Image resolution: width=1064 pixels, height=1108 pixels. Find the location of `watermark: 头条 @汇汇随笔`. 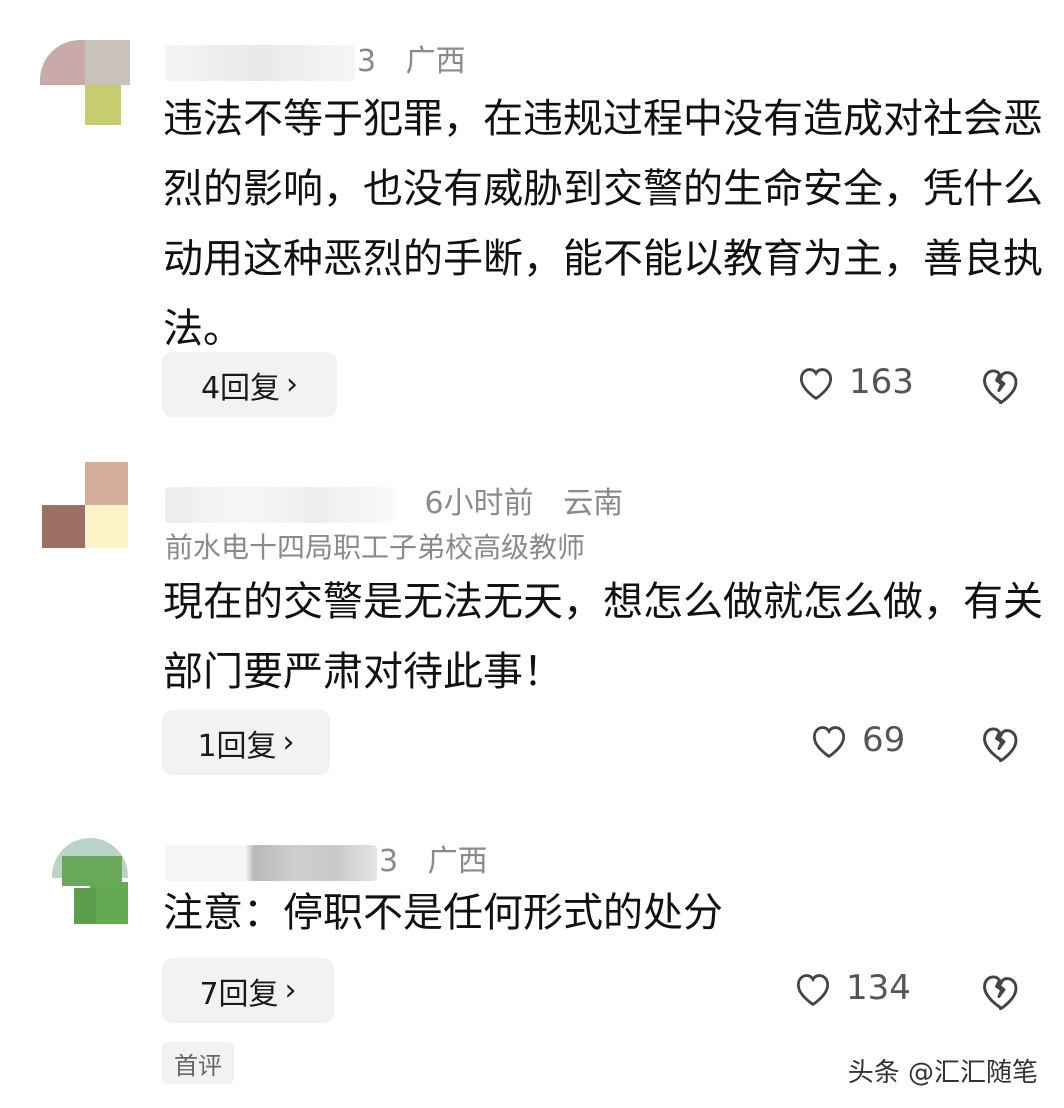

watermark: 头条 @汇汇随笔 is located at coordinates (942, 1073).